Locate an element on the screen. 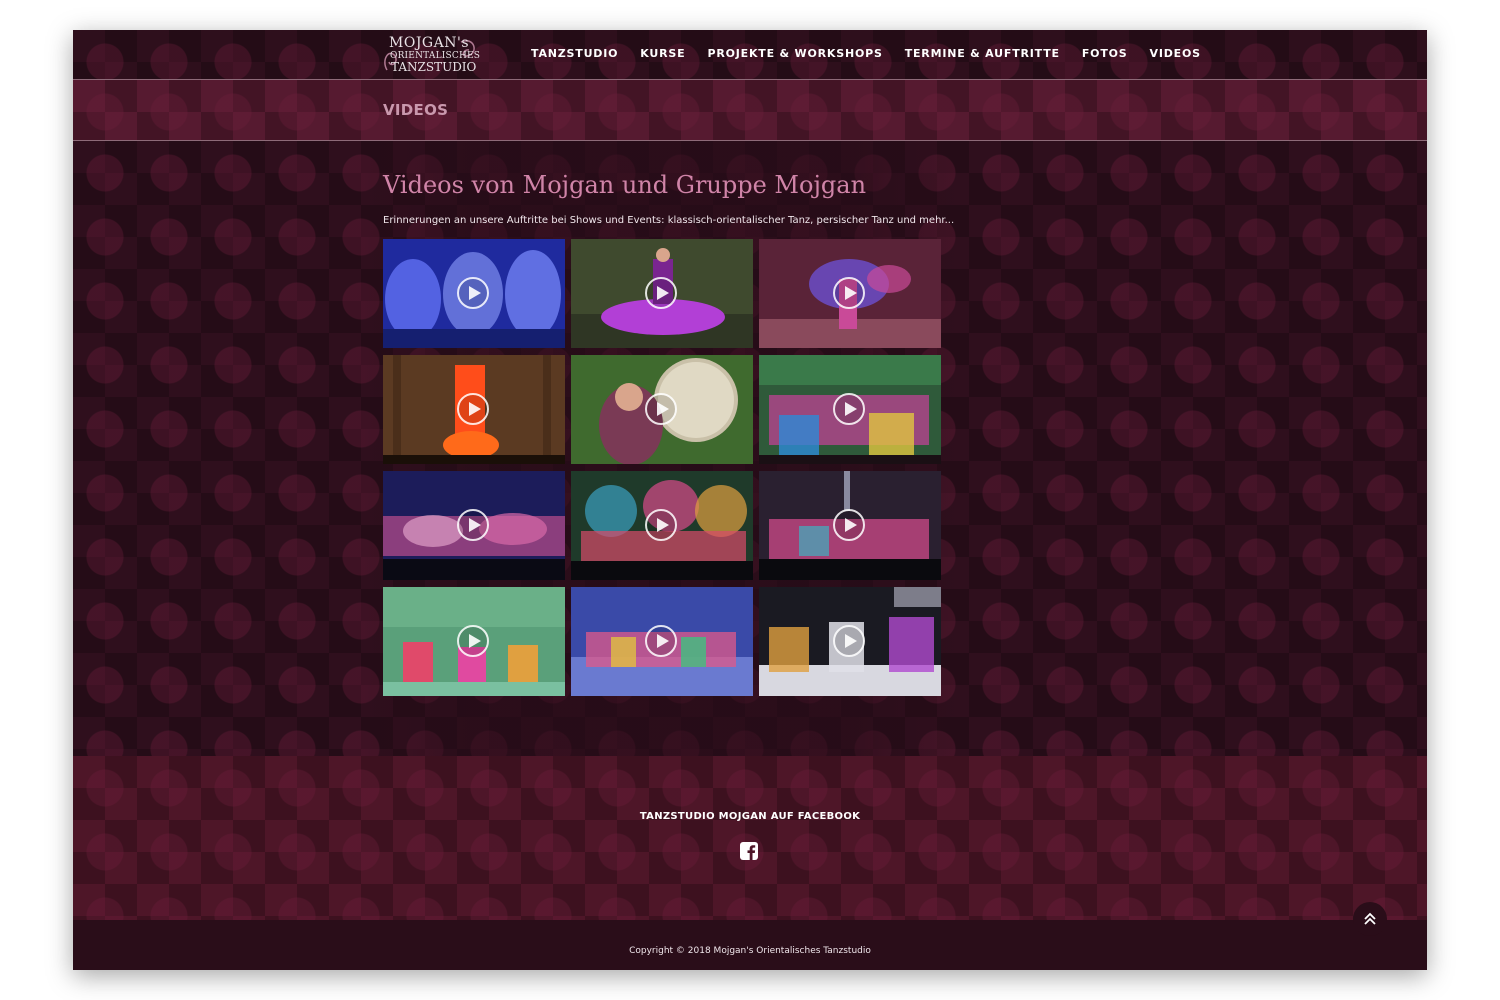  nav-projekte-workshops: PROJEKTE & WORKSHOPS is located at coordinates (794, 53).